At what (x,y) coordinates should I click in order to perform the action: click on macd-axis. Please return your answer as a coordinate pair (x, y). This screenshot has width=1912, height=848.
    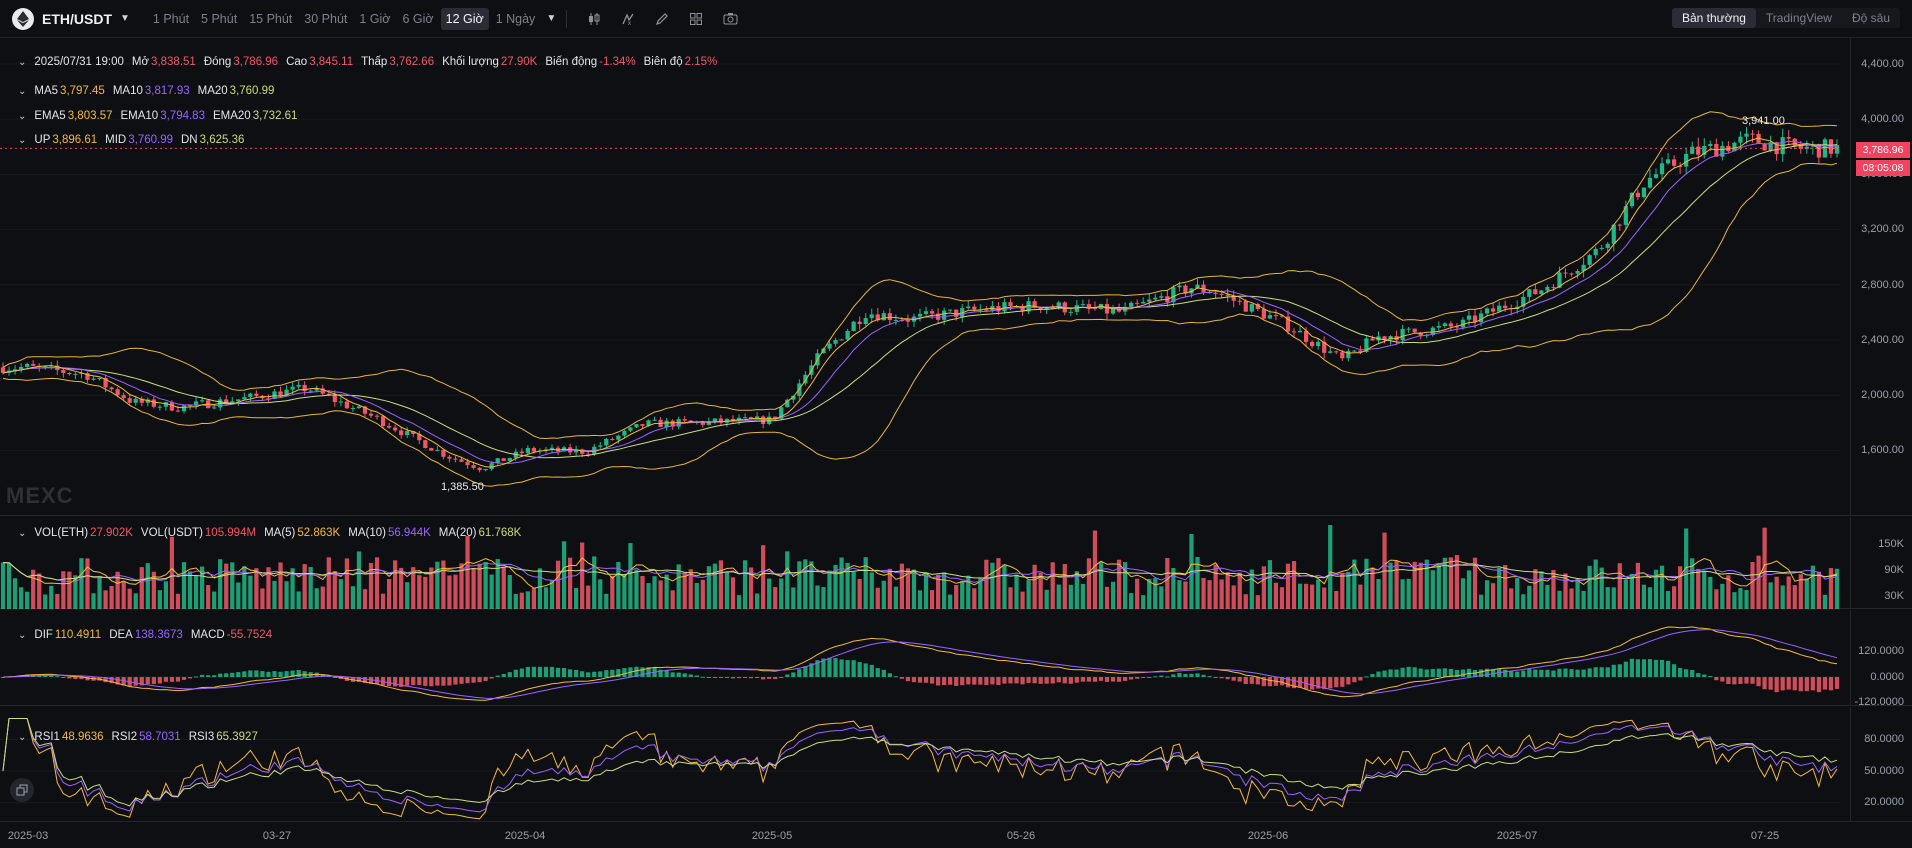
    Looking at the image, I should click on (1881, 657).